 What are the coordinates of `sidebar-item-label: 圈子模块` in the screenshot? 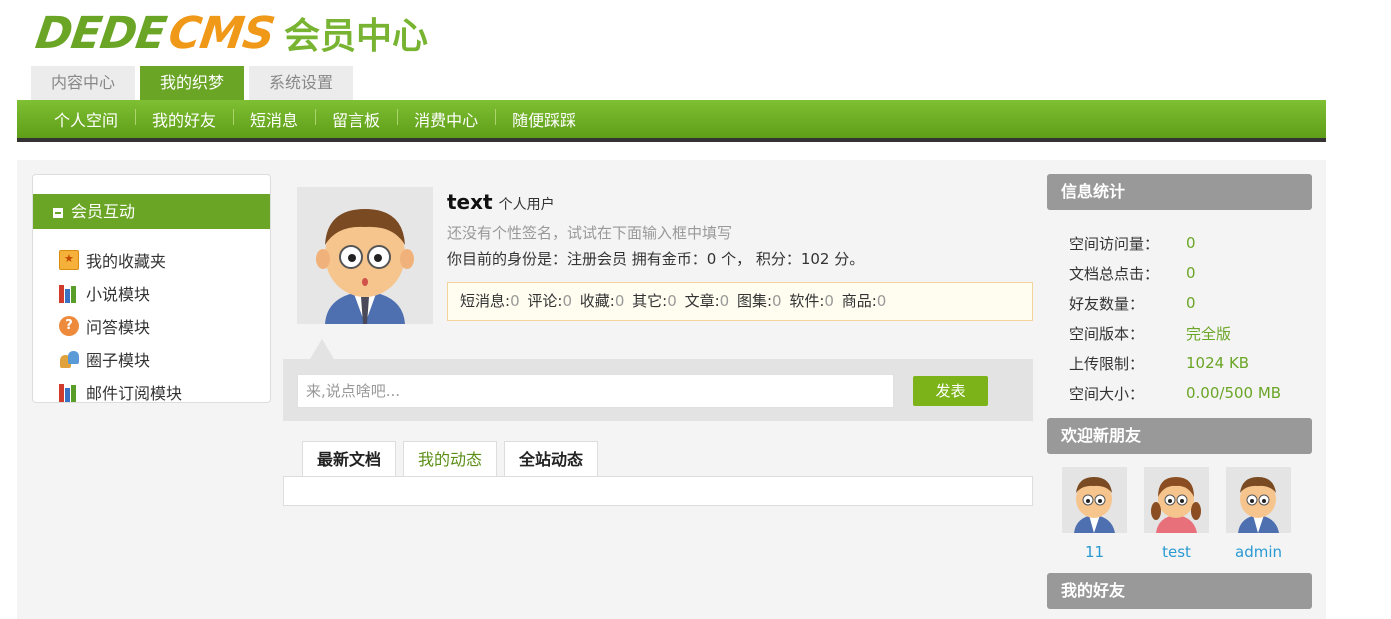 It's located at (118, 360).